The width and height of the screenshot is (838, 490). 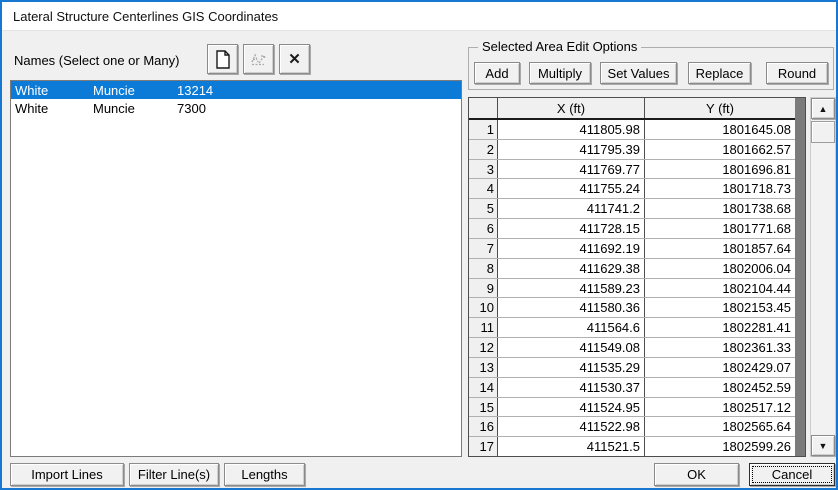 I want to click on table-row: 17 411521.5 1802599.26, so click(x=632, y=446).